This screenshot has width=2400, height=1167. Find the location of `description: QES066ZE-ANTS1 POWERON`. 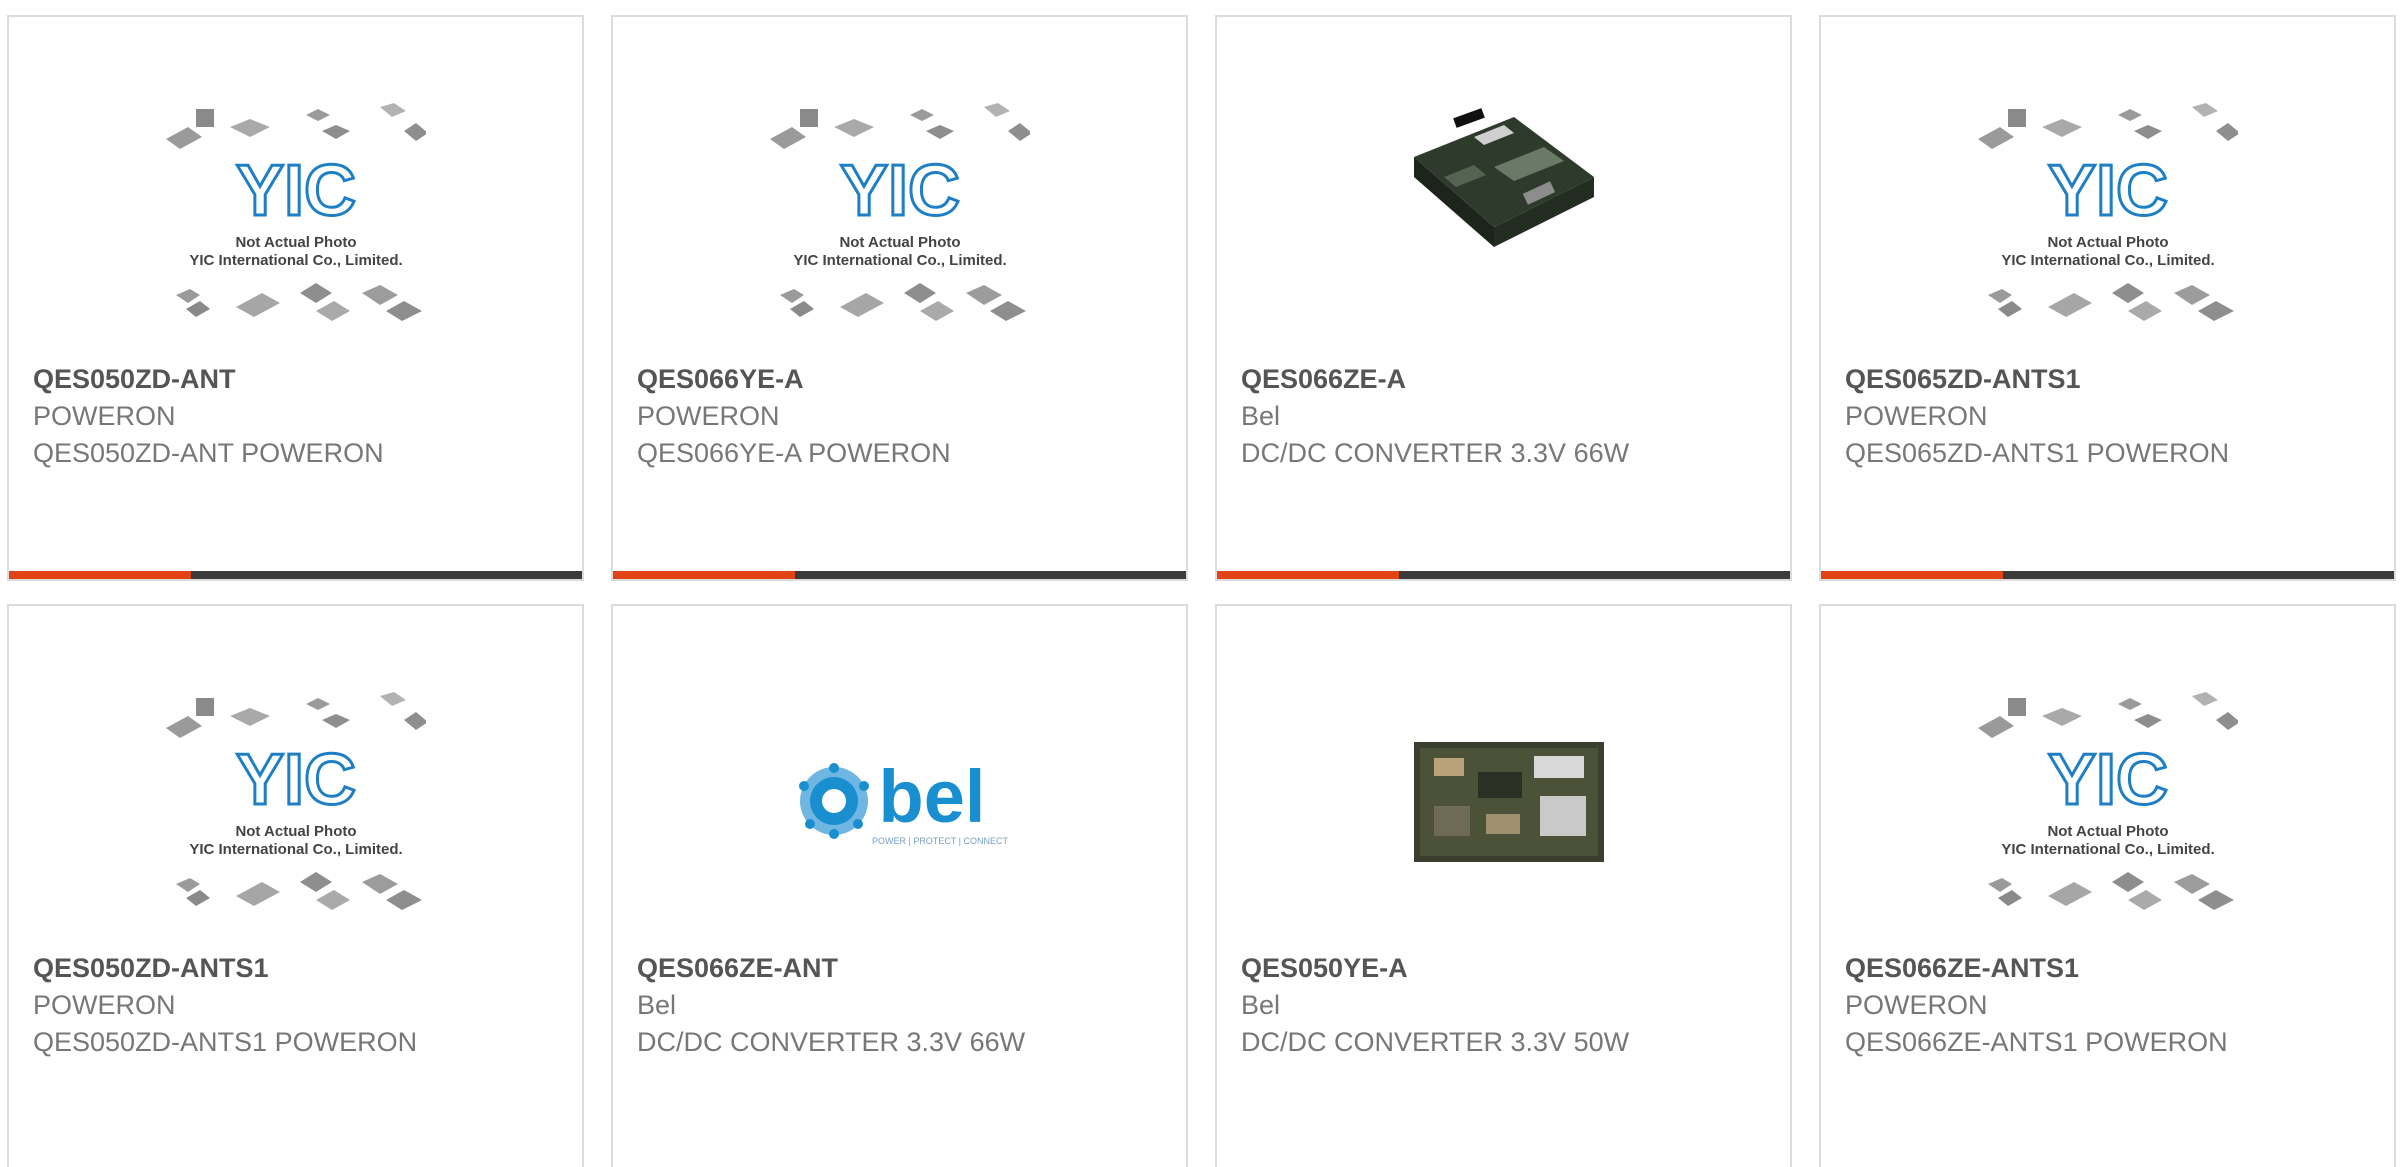

description: QES066ZE-ANTS1 POWERON is located at coordinates (2036, 1042).